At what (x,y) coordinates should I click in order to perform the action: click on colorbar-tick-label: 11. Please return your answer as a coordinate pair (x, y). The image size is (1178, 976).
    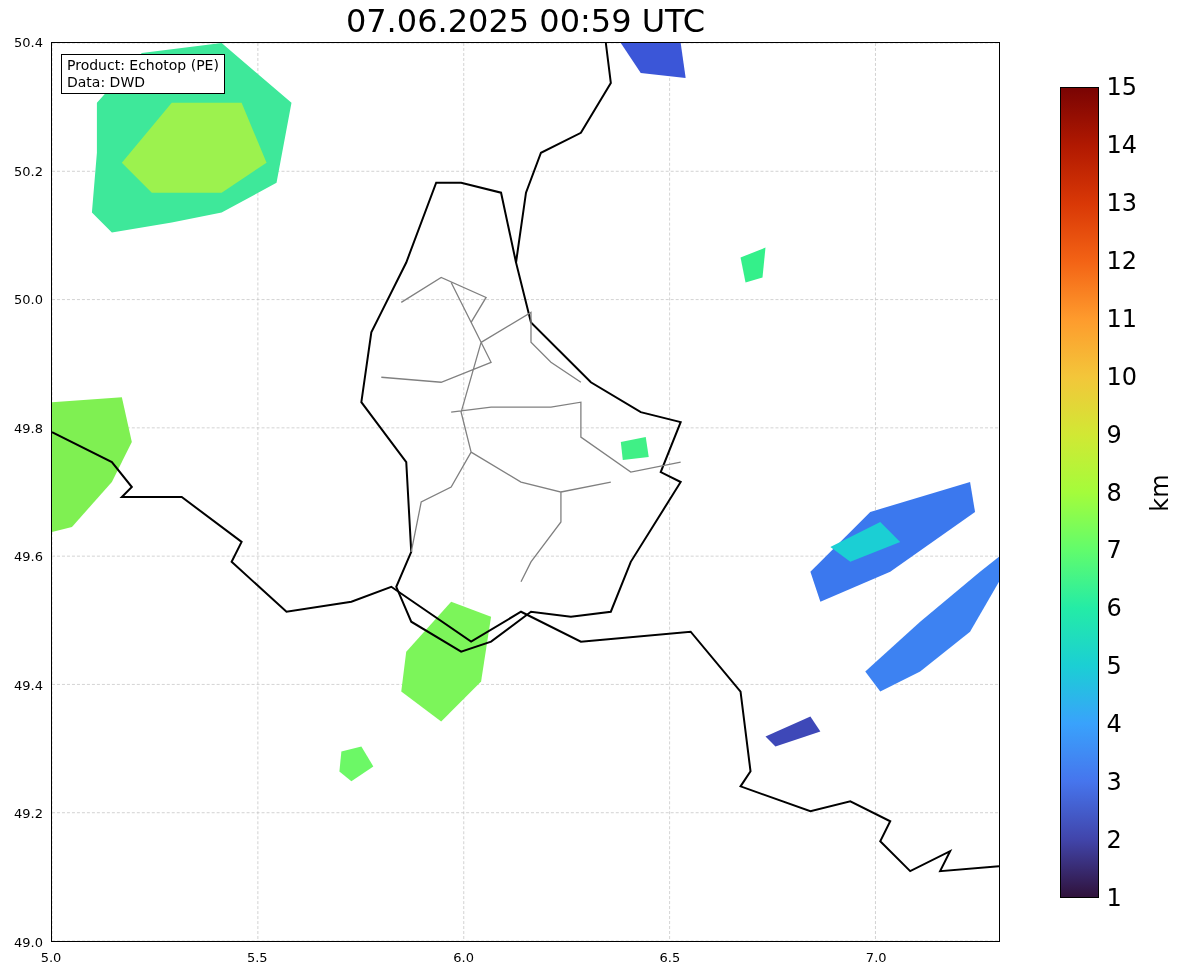
    Looking at the image, I should click on (1122, 318).